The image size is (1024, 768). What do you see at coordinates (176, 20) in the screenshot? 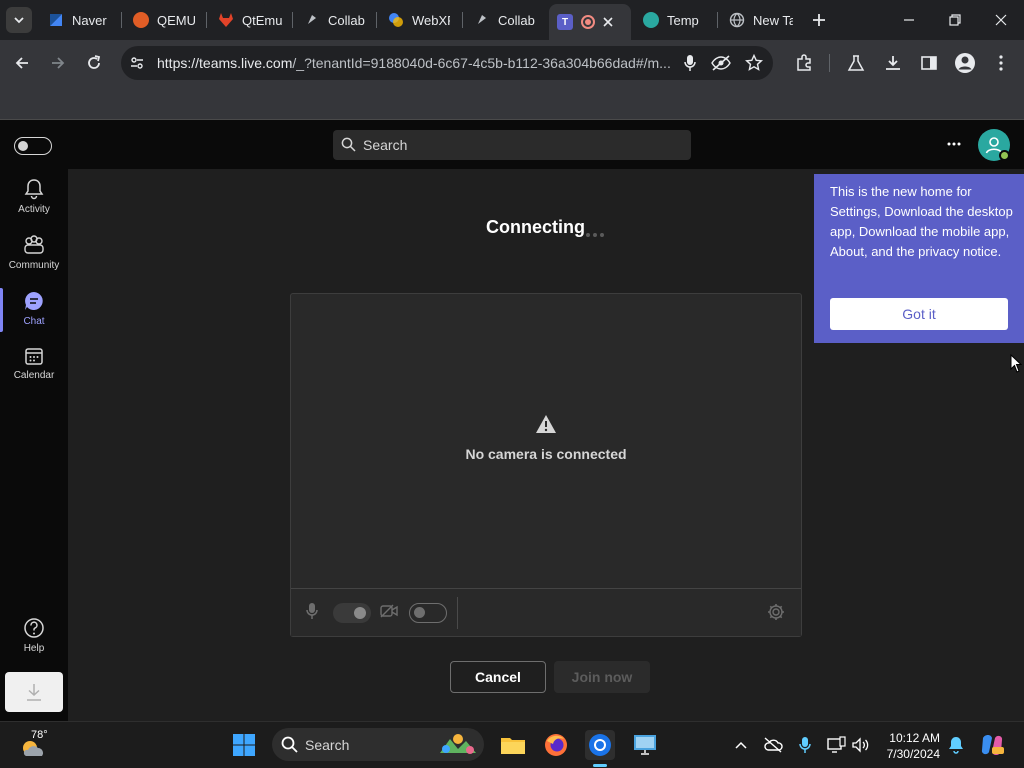
I see `tab-label: QEMU` at bounding box center [176, 20].